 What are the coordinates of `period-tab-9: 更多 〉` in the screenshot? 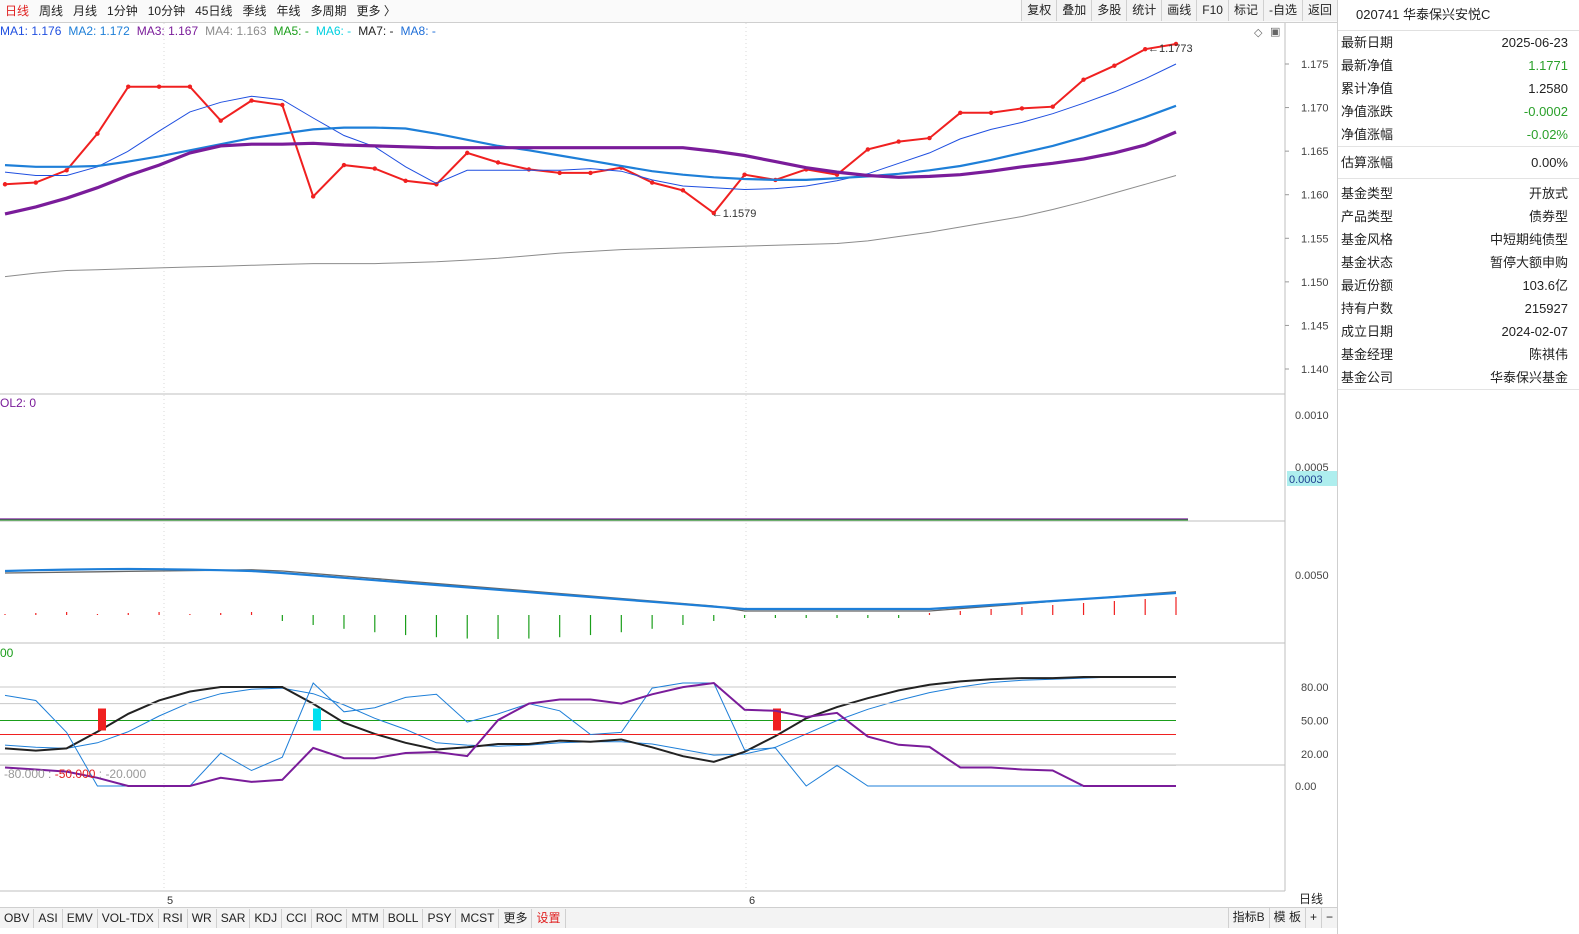 It's located at (376, 11).